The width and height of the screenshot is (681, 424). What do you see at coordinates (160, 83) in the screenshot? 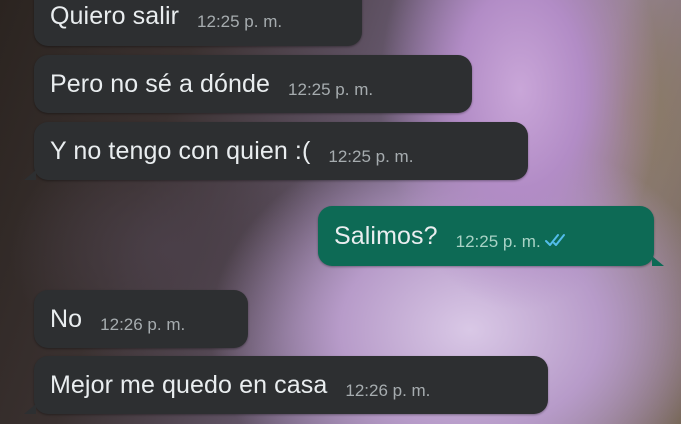
I see `message-text: Pero no sé a dónde` at bounding box center [160, 83].